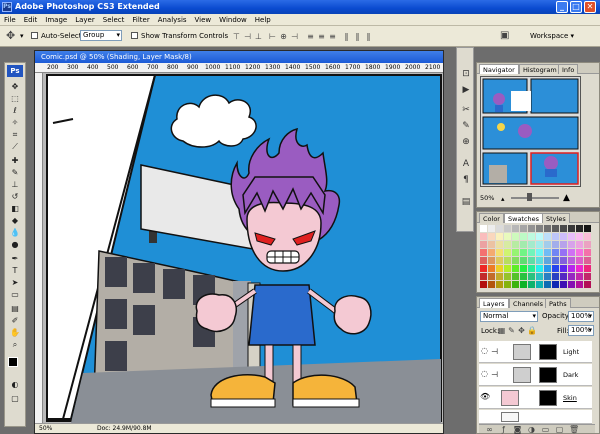  I want to click on tab-color: Color, so click(491, 218).